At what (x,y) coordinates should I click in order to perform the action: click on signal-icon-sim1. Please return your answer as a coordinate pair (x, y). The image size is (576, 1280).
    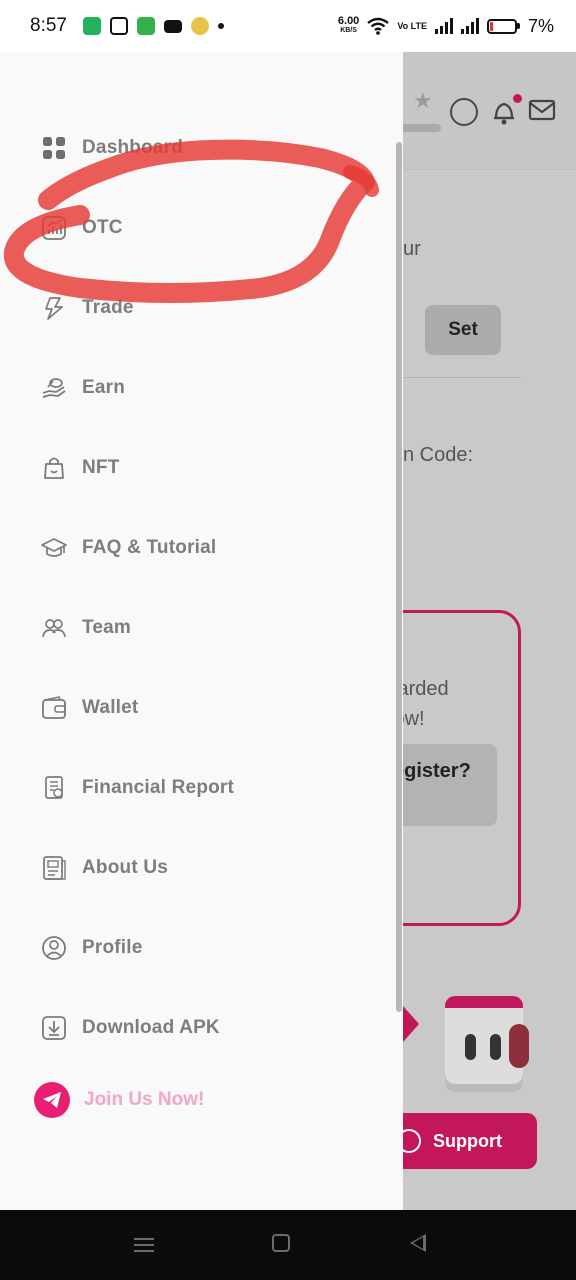
    Looking at the image, I should click on (443, 26).